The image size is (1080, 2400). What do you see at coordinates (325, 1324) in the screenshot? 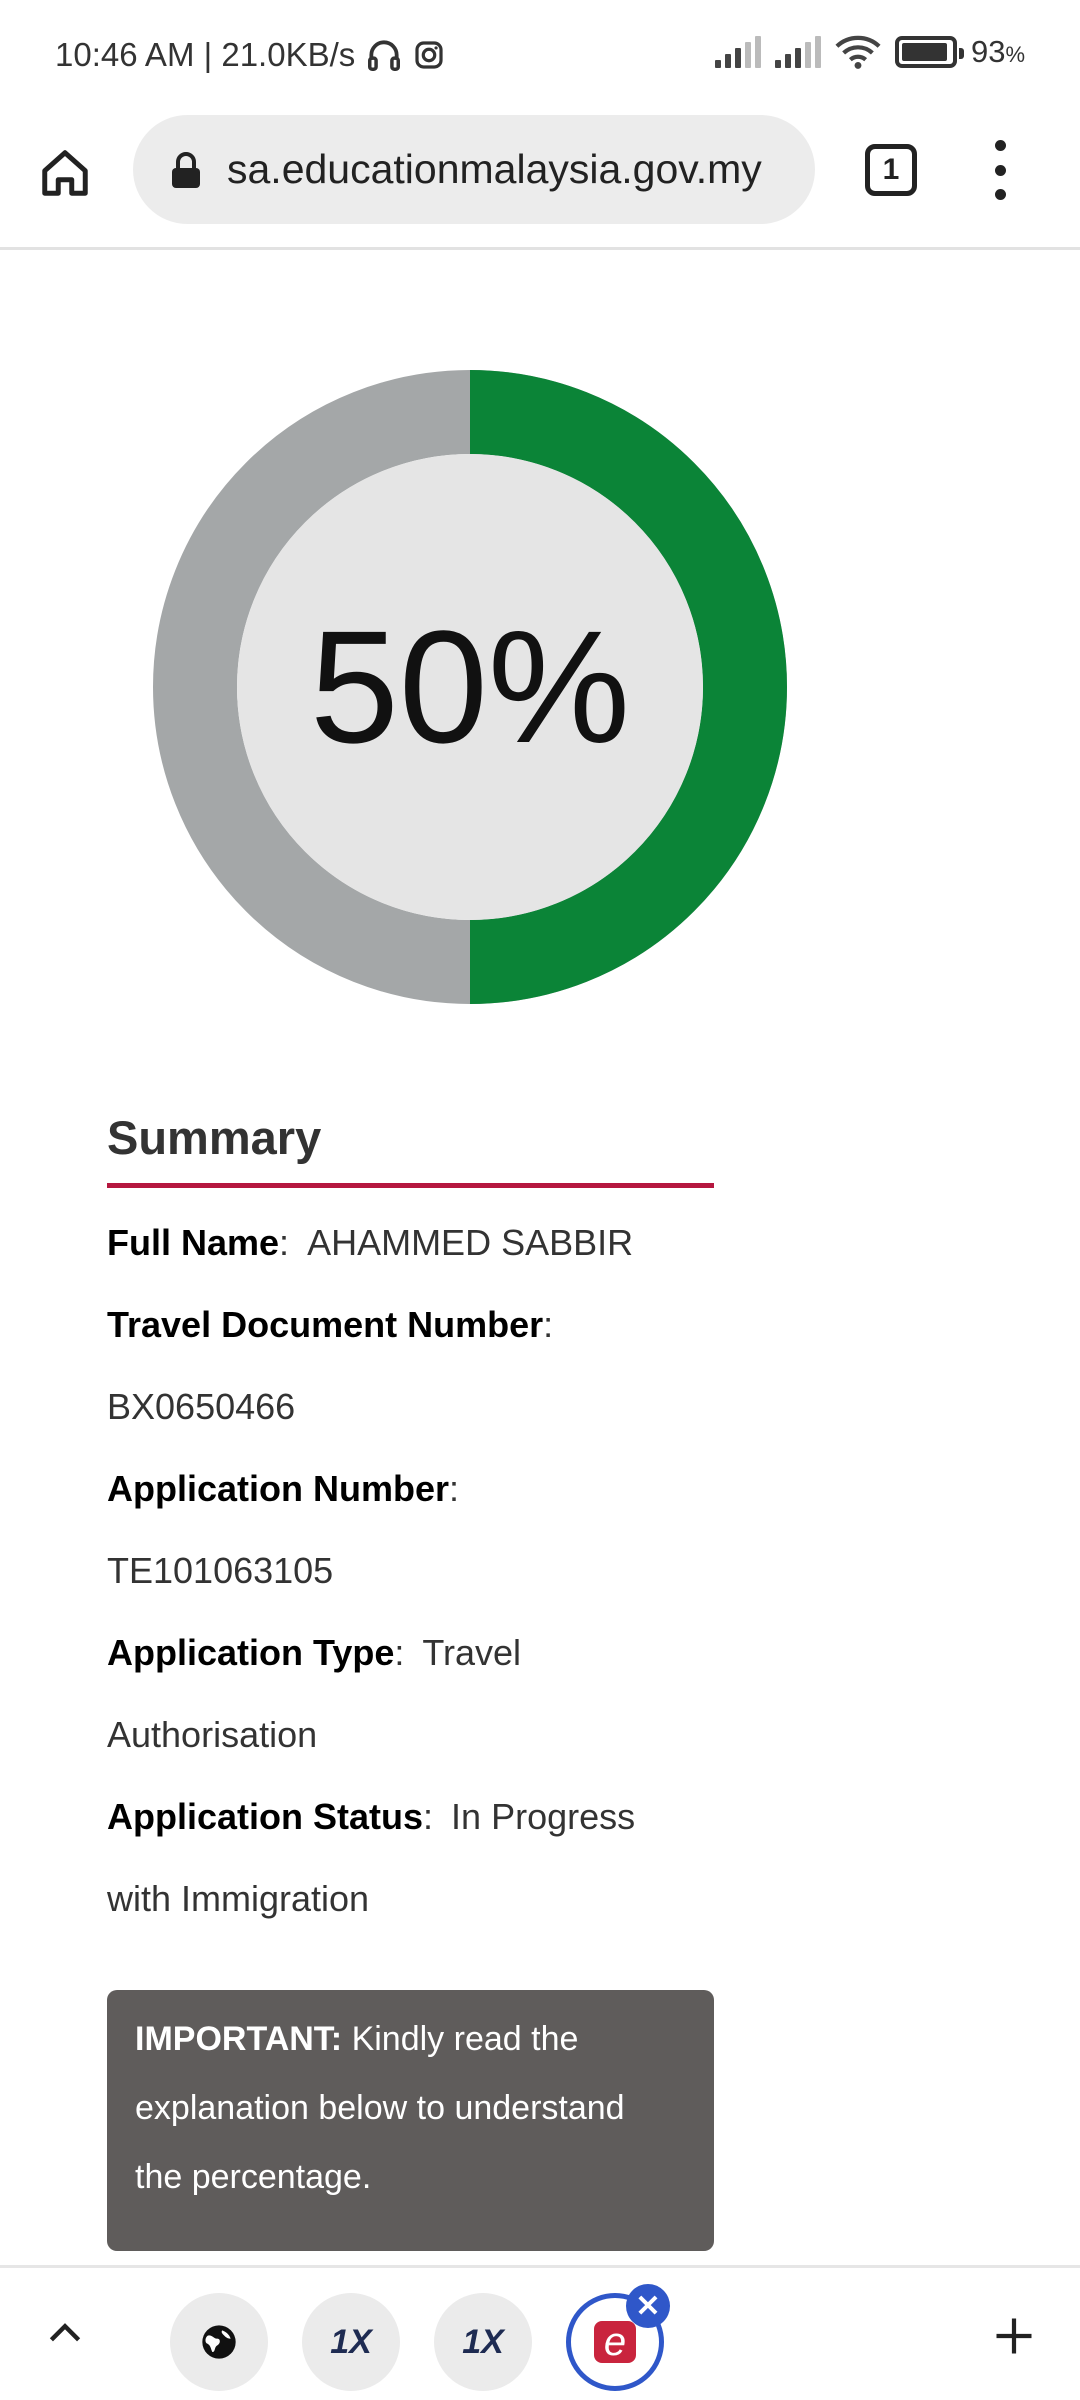
I see `travel-doc-label: Travel Document Number` at bounding box center [325, 1324].